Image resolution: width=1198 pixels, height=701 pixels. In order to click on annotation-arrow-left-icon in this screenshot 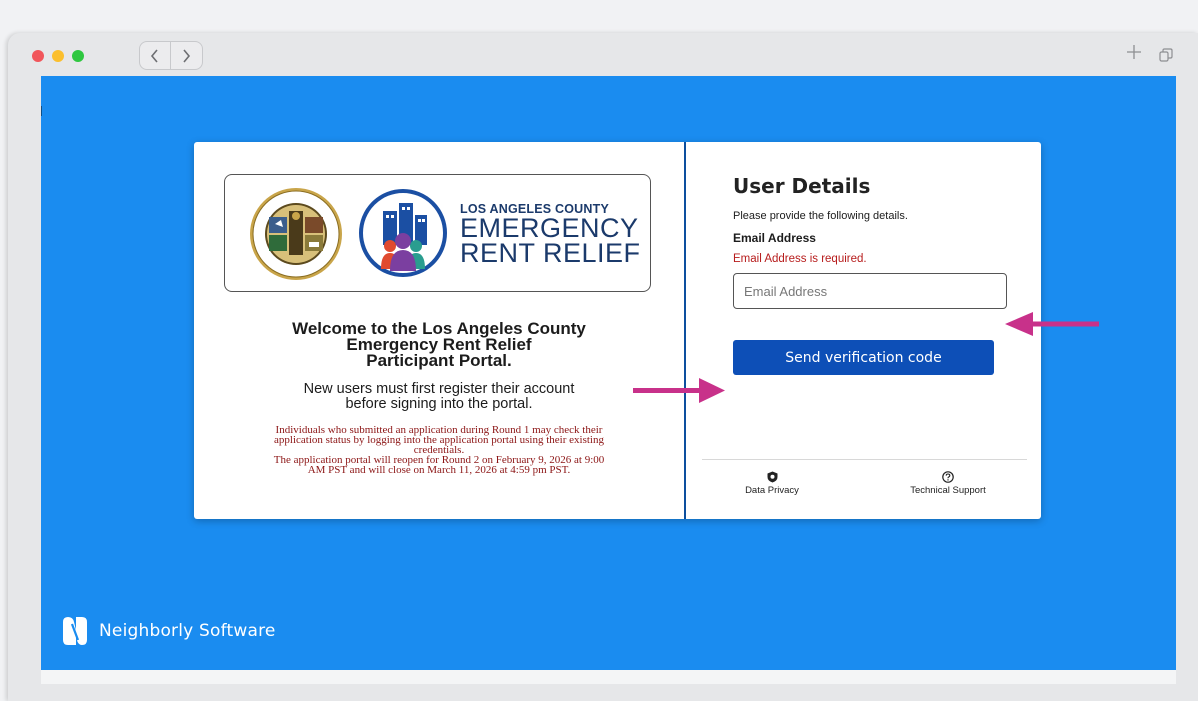, I will do `click(1052, 324)`.